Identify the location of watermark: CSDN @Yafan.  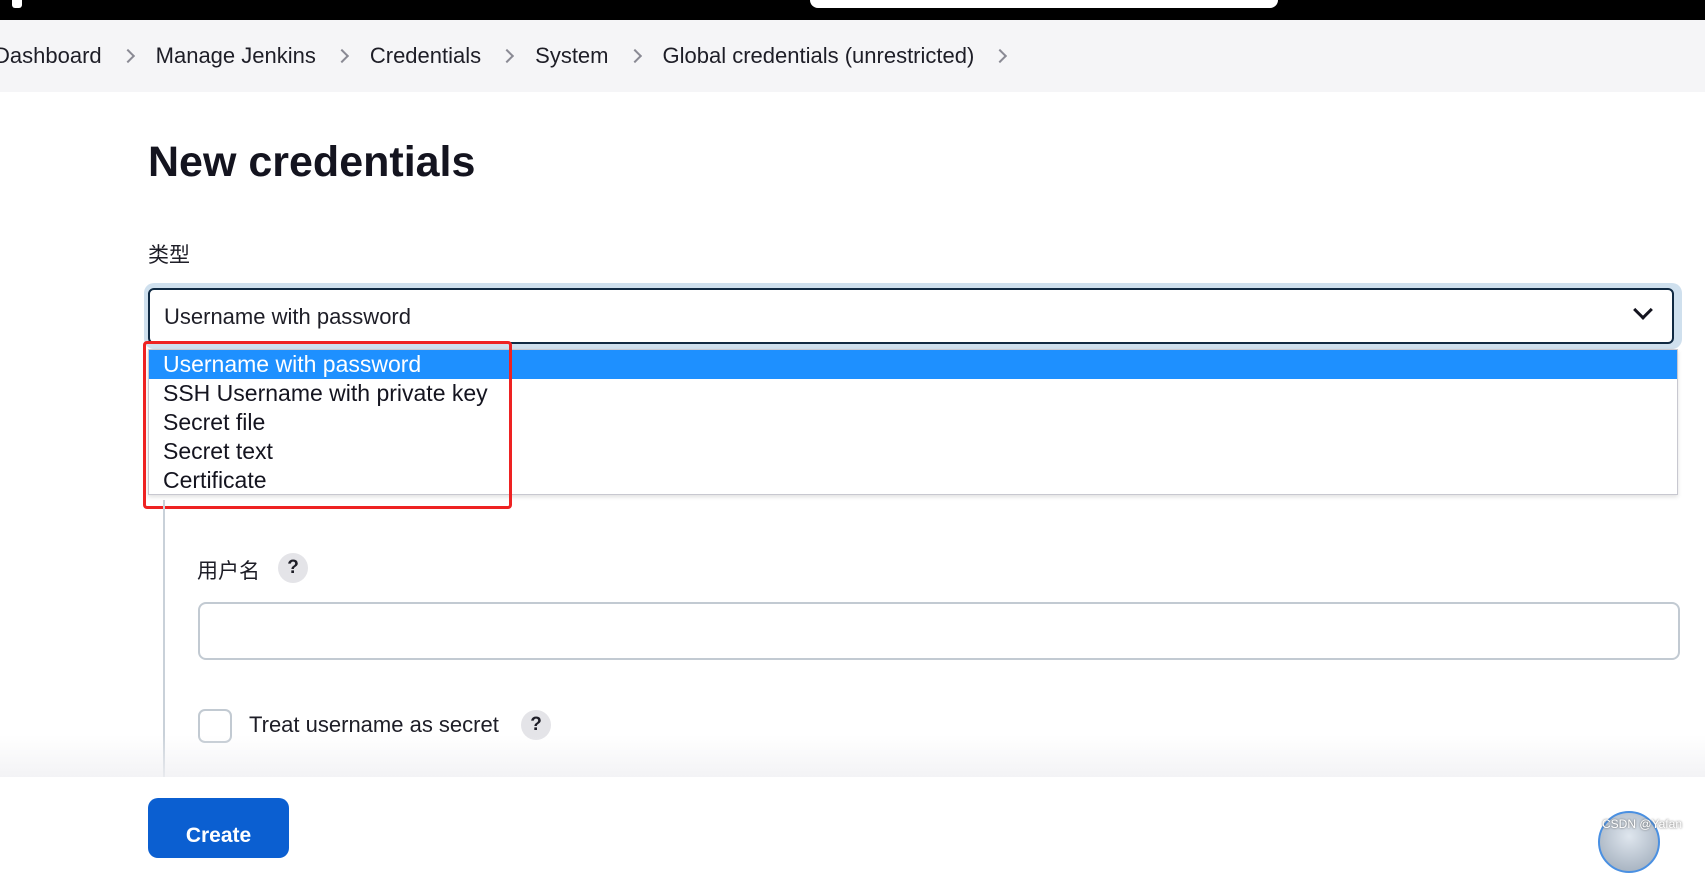
(1642, 824).